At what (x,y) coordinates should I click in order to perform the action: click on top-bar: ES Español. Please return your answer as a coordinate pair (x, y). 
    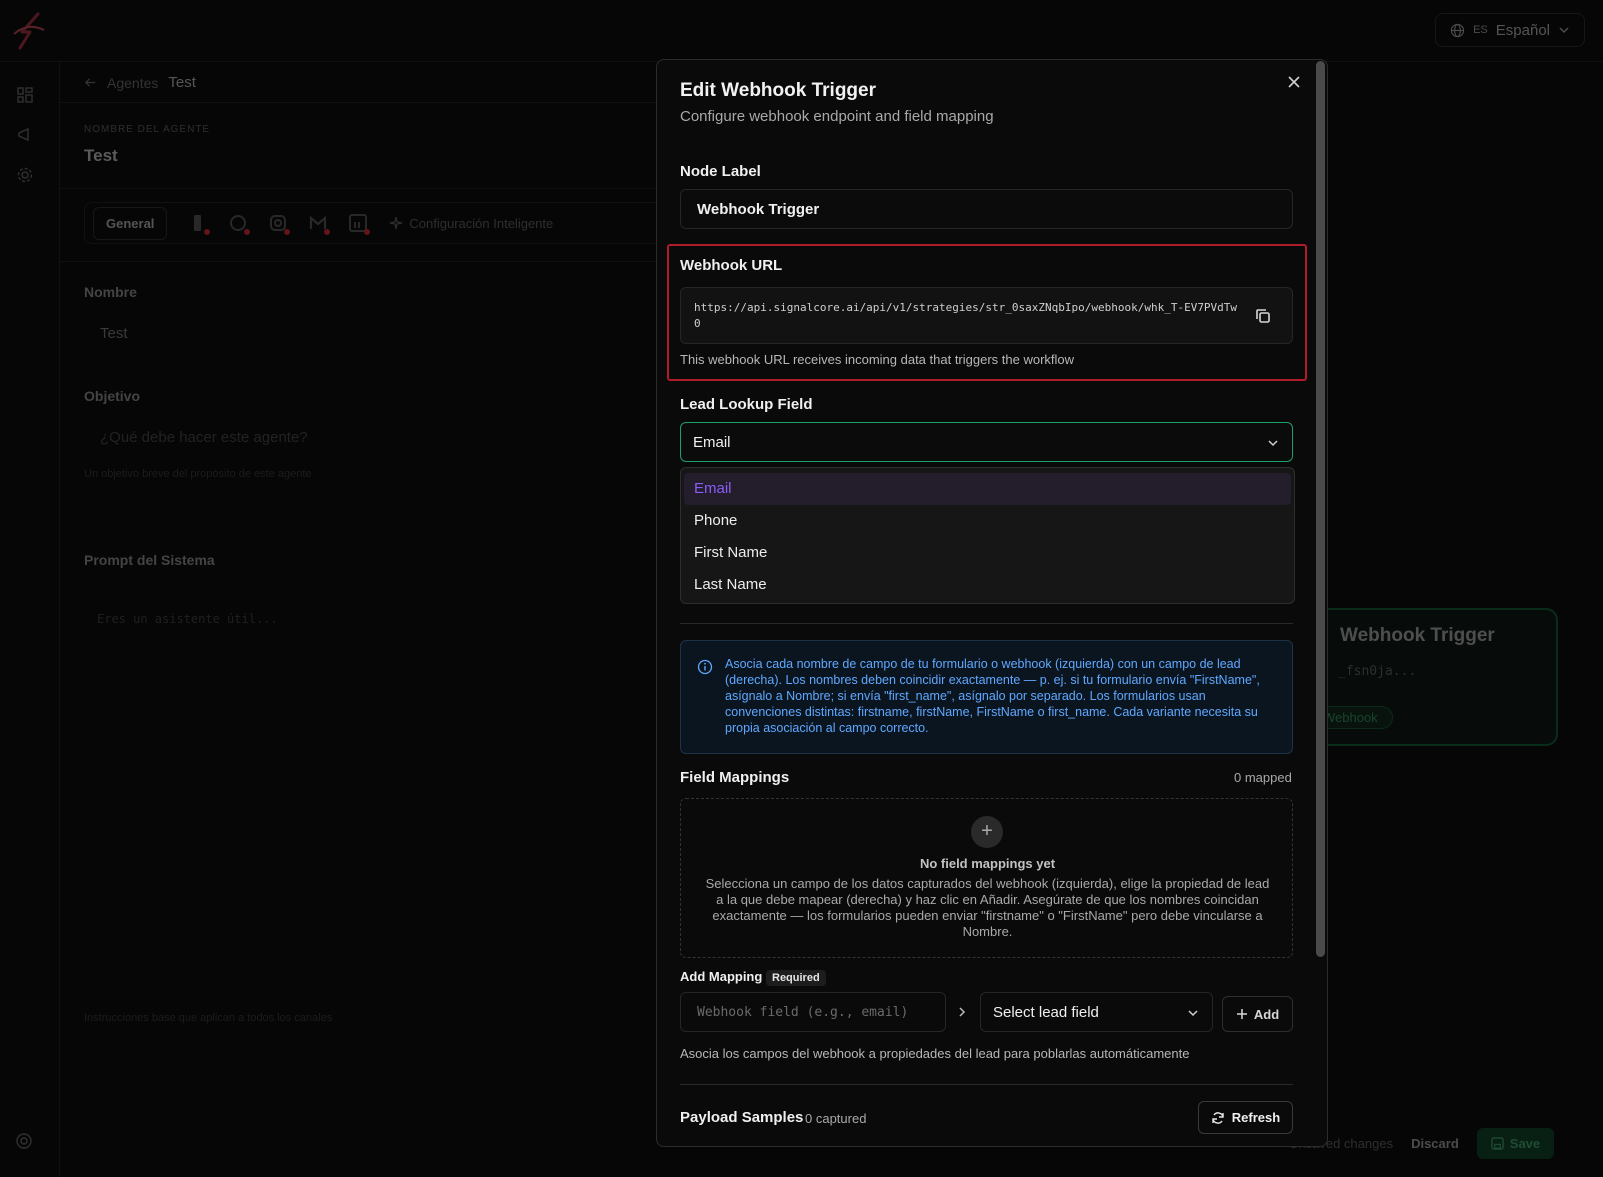
    Looking at the image, I should click on (801, 31).